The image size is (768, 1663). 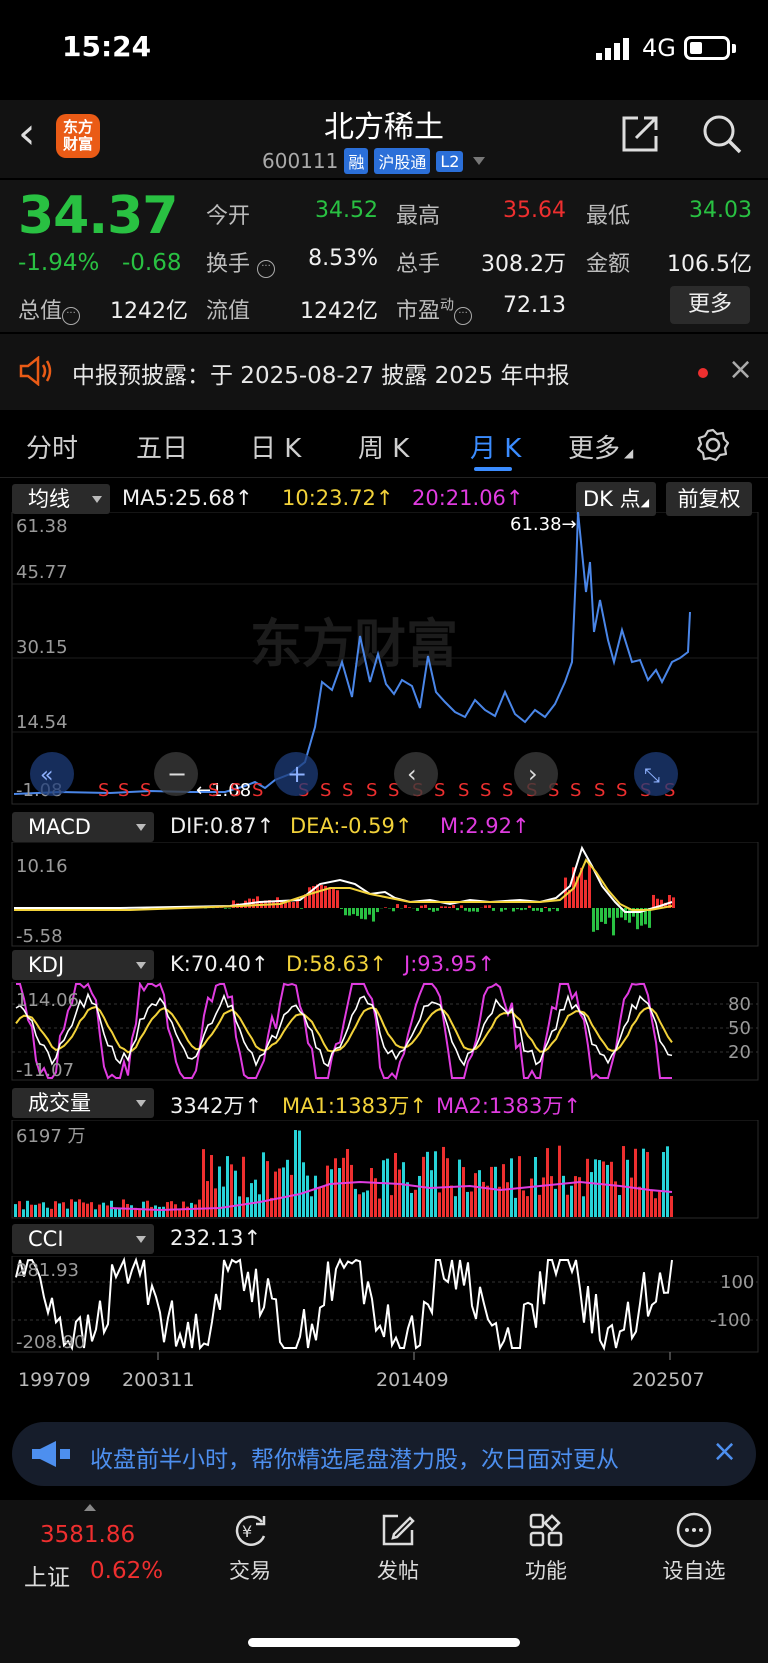 What do you see at coordinates (384, 372) in the screenshot?
I see `notice-bar: 中报预披露：于 2025-08-27 披露 2025 年中报 ×` at bounding box center [384, 372].